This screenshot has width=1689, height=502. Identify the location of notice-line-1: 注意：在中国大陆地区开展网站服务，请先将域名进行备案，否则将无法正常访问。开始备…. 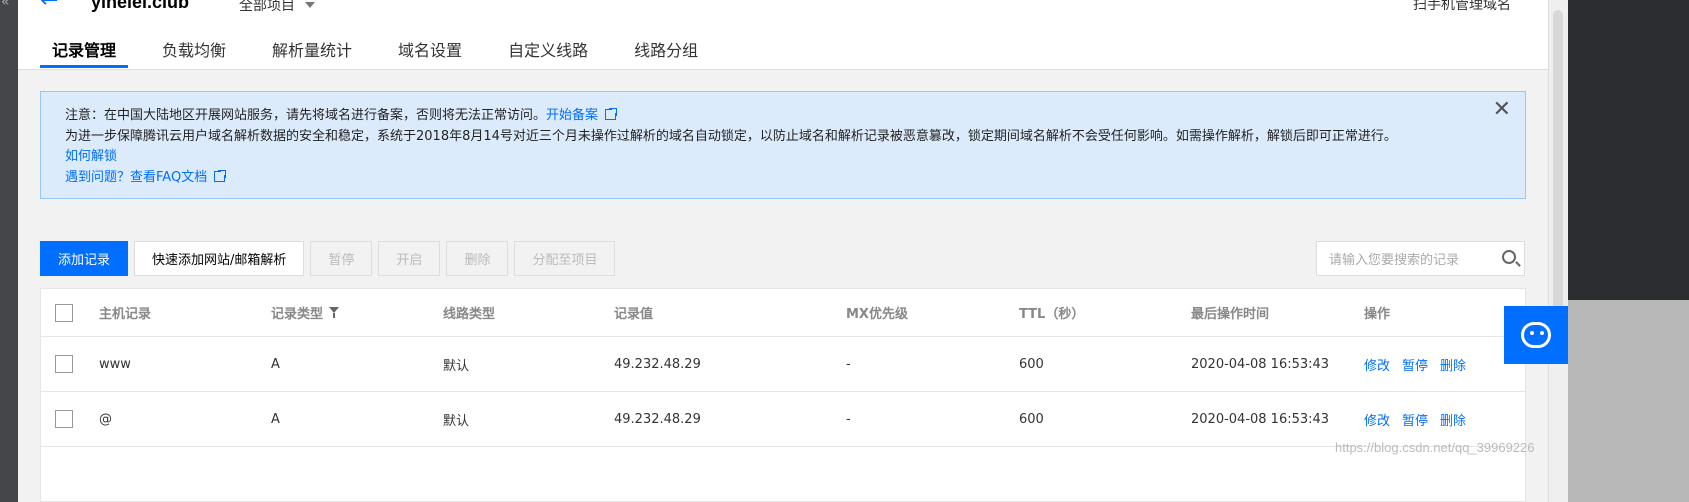
(783, 116).